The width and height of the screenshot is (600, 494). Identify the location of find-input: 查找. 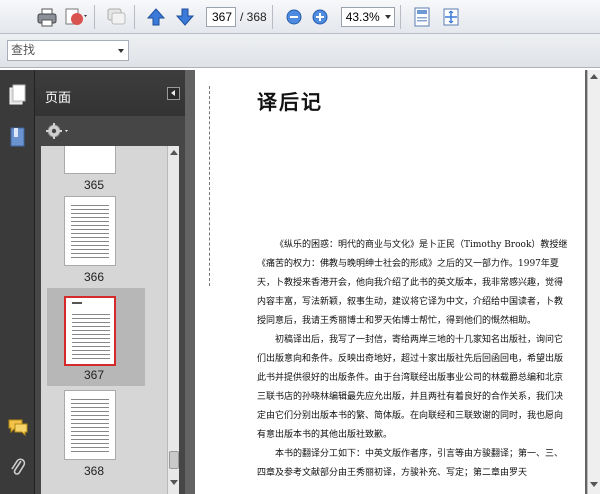
(68, 50).